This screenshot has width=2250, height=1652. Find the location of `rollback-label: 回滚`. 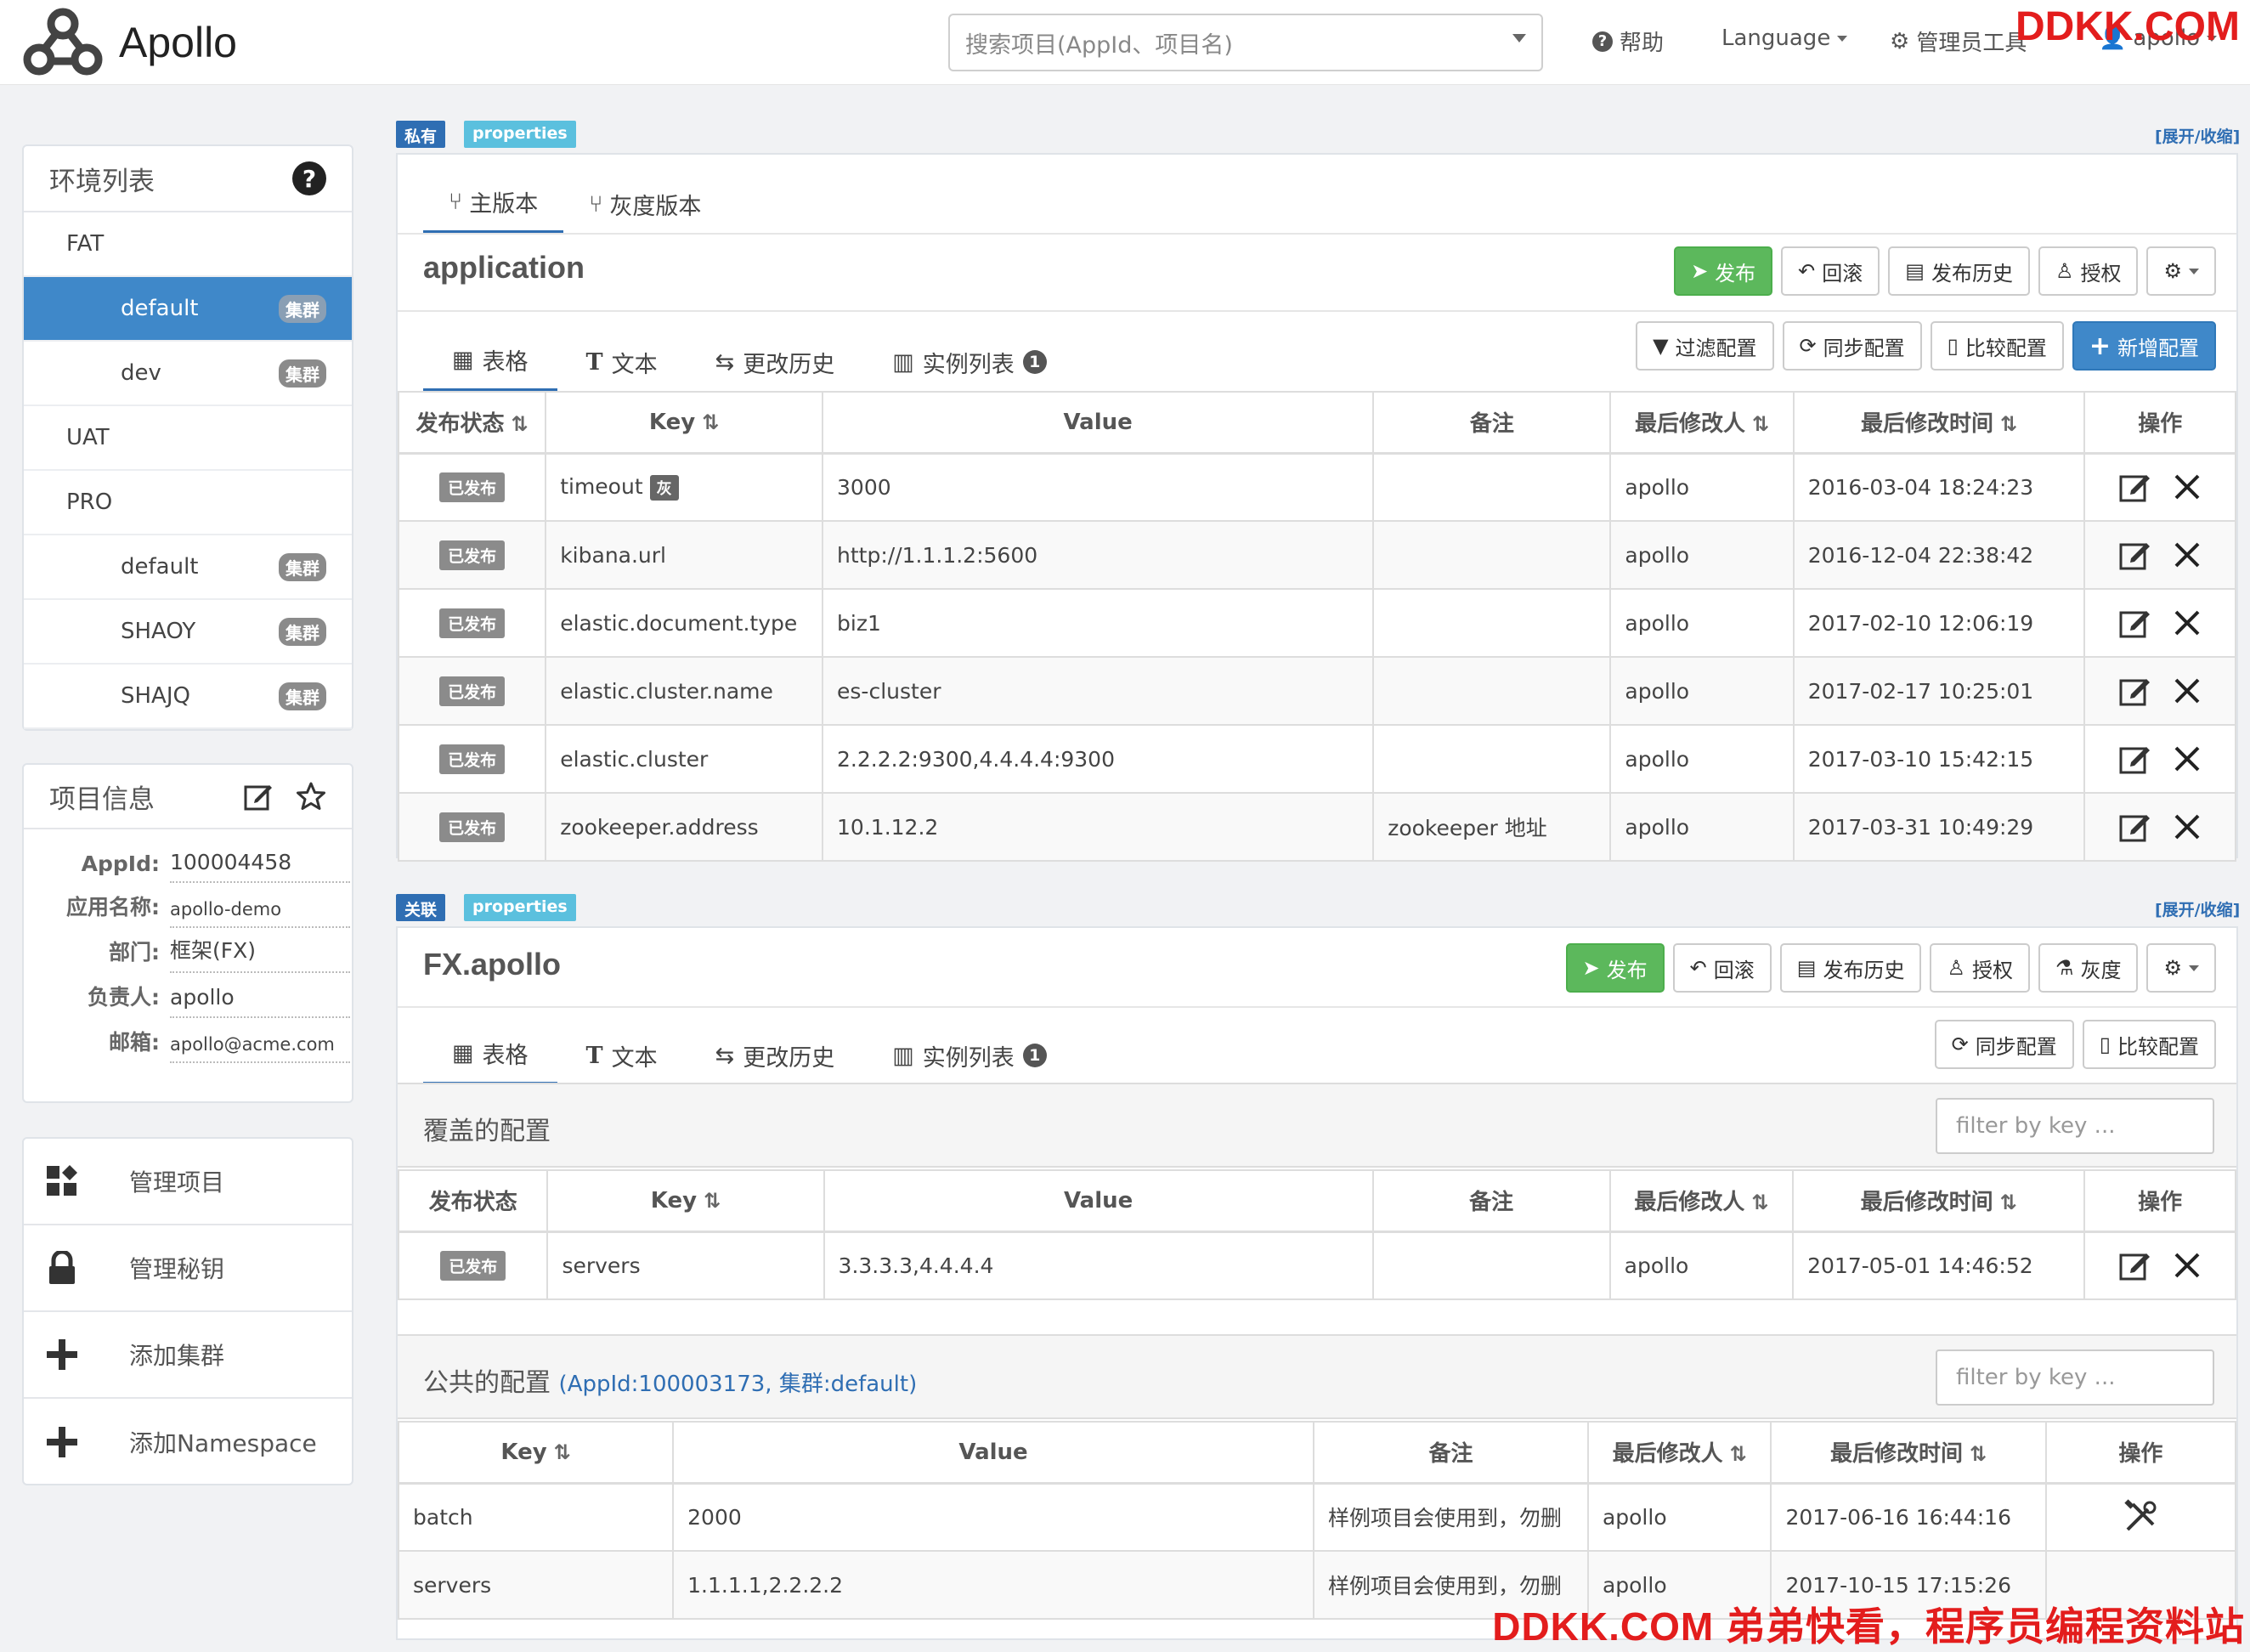

rollback-label: 回滚 is located at coordinates (1842, 273).